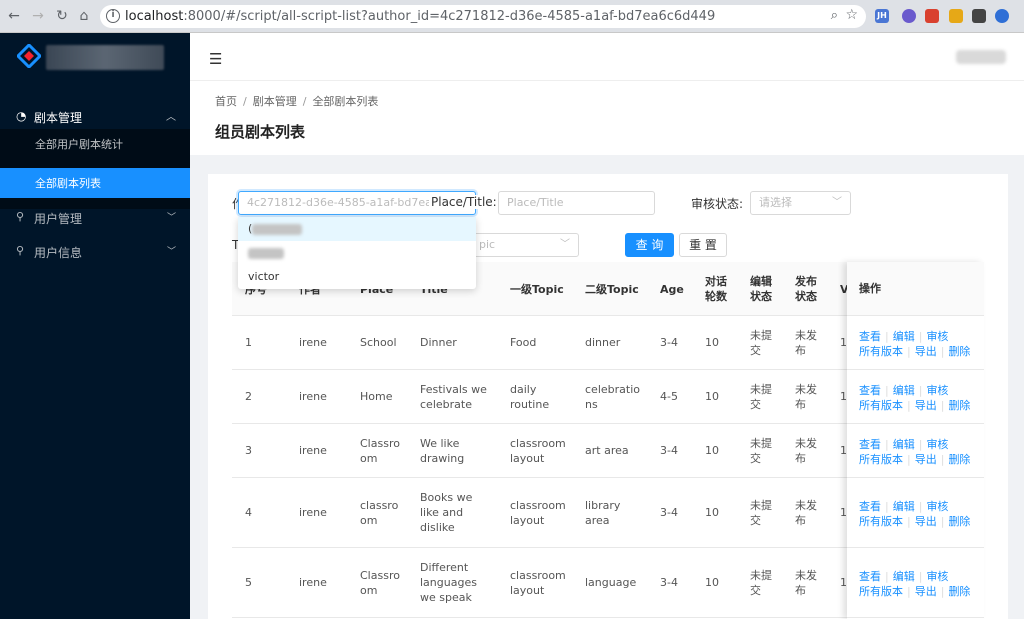  I want to click on sidebar-item-label: 全部剧本列表, so click(68, 183).